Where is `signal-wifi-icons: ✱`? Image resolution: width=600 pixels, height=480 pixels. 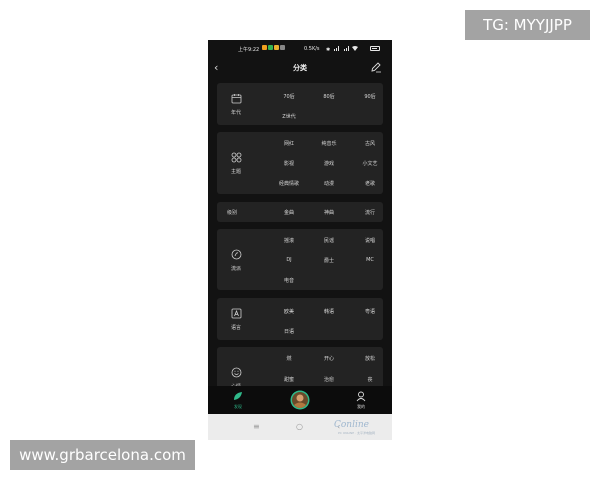 signal-wifi-icons: ✱ is located at coordinates (342, 49).